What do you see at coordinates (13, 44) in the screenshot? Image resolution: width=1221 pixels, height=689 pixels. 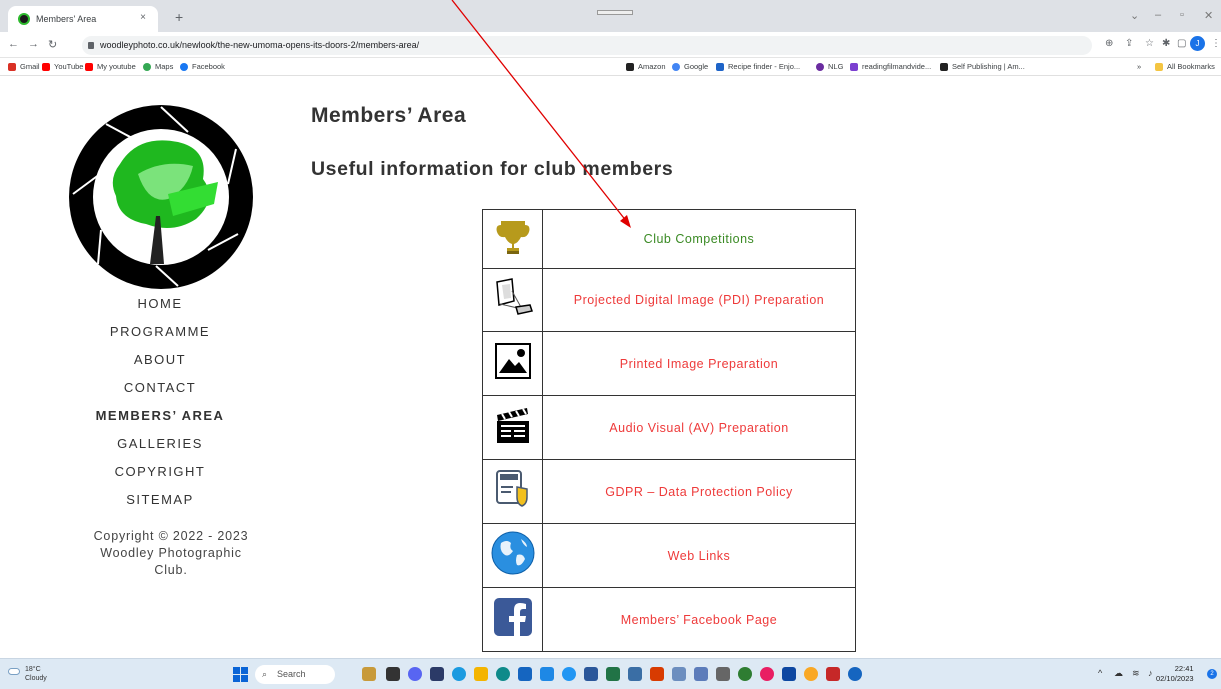 I see `back-arrow-icon: ←` at bounding box center [13, 44].